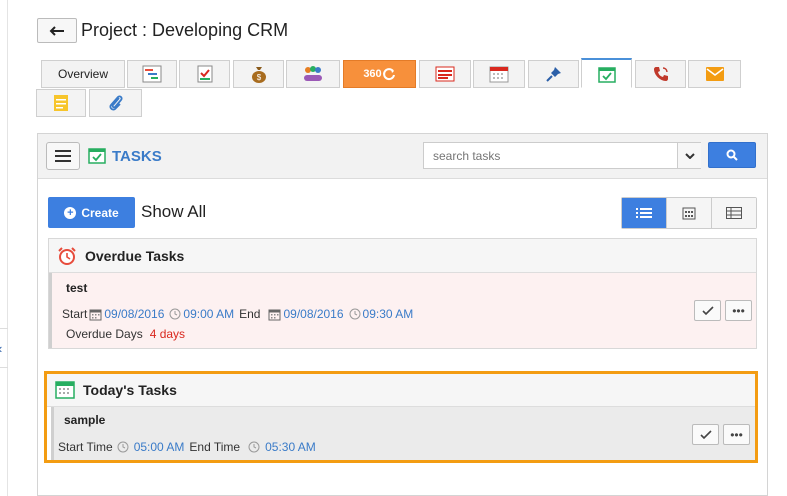 The height and width of the screenshot is (496, 787). I want to click on list-icon, so click(644, 213).